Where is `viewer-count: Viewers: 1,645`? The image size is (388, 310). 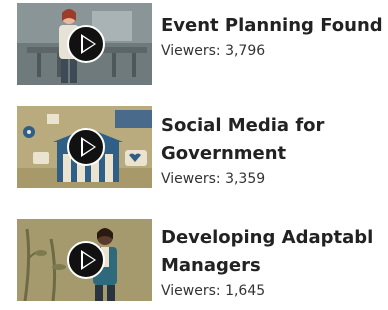 viewer-count: Viewers: 1,645 is located at coordinates (274, 291).